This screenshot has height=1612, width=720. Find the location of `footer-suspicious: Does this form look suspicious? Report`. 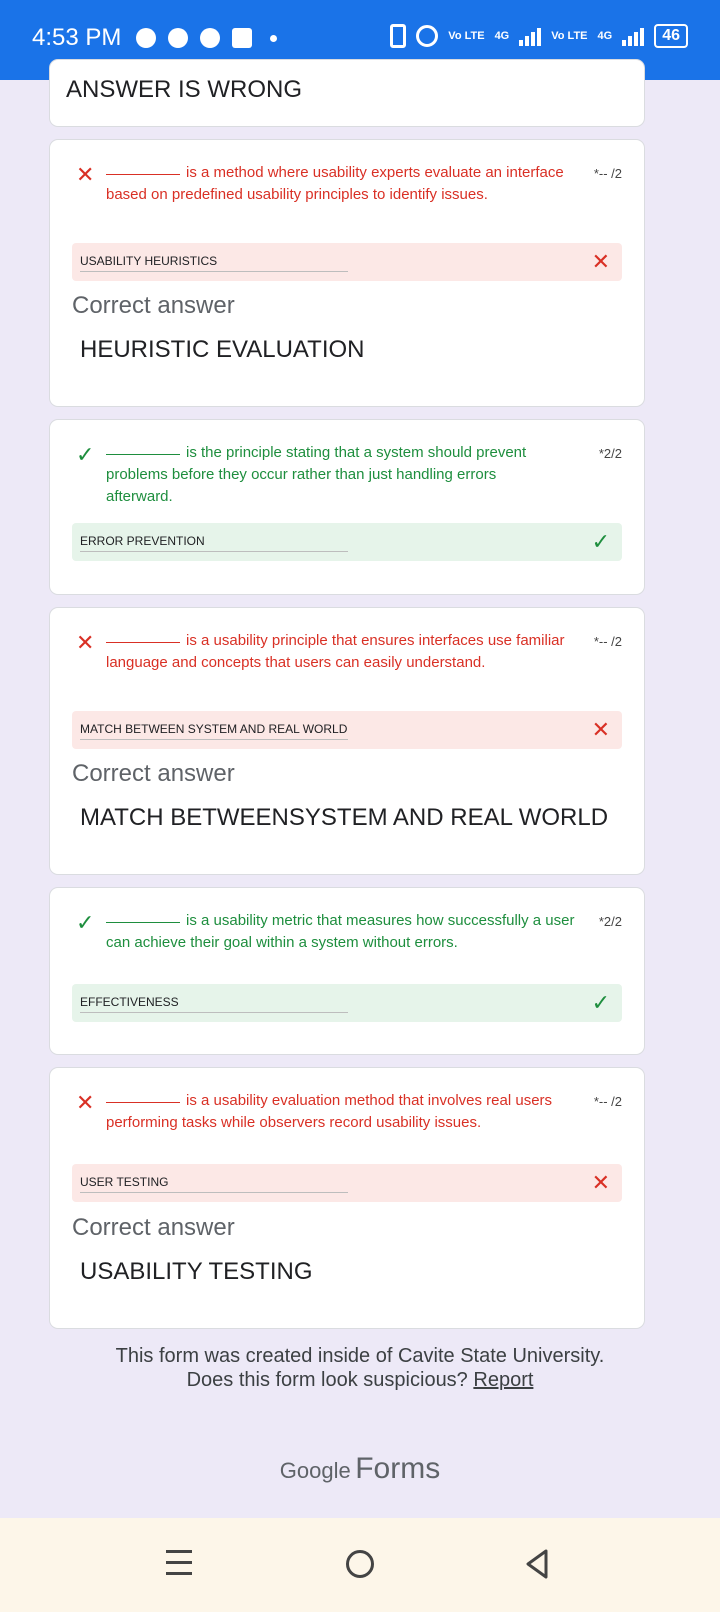

footer-suspicious: Does this form look suspicious? Report is located at coordinates (360, 1380).